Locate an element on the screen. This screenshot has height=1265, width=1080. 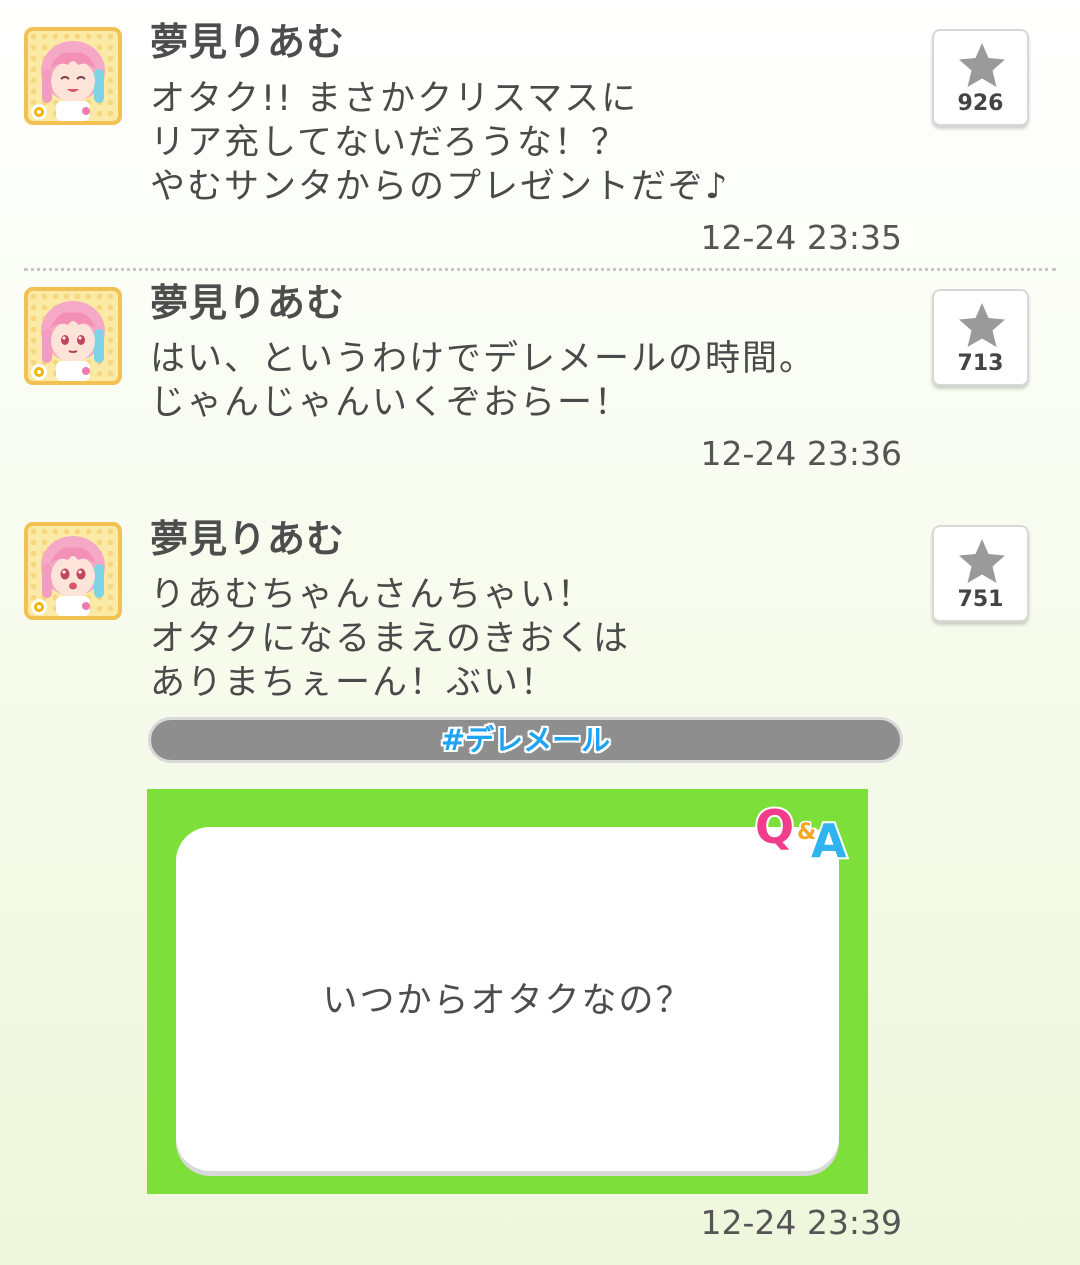
message-line: はい、というわけでデレメールの時間。 is located at coordinates (483, 359).